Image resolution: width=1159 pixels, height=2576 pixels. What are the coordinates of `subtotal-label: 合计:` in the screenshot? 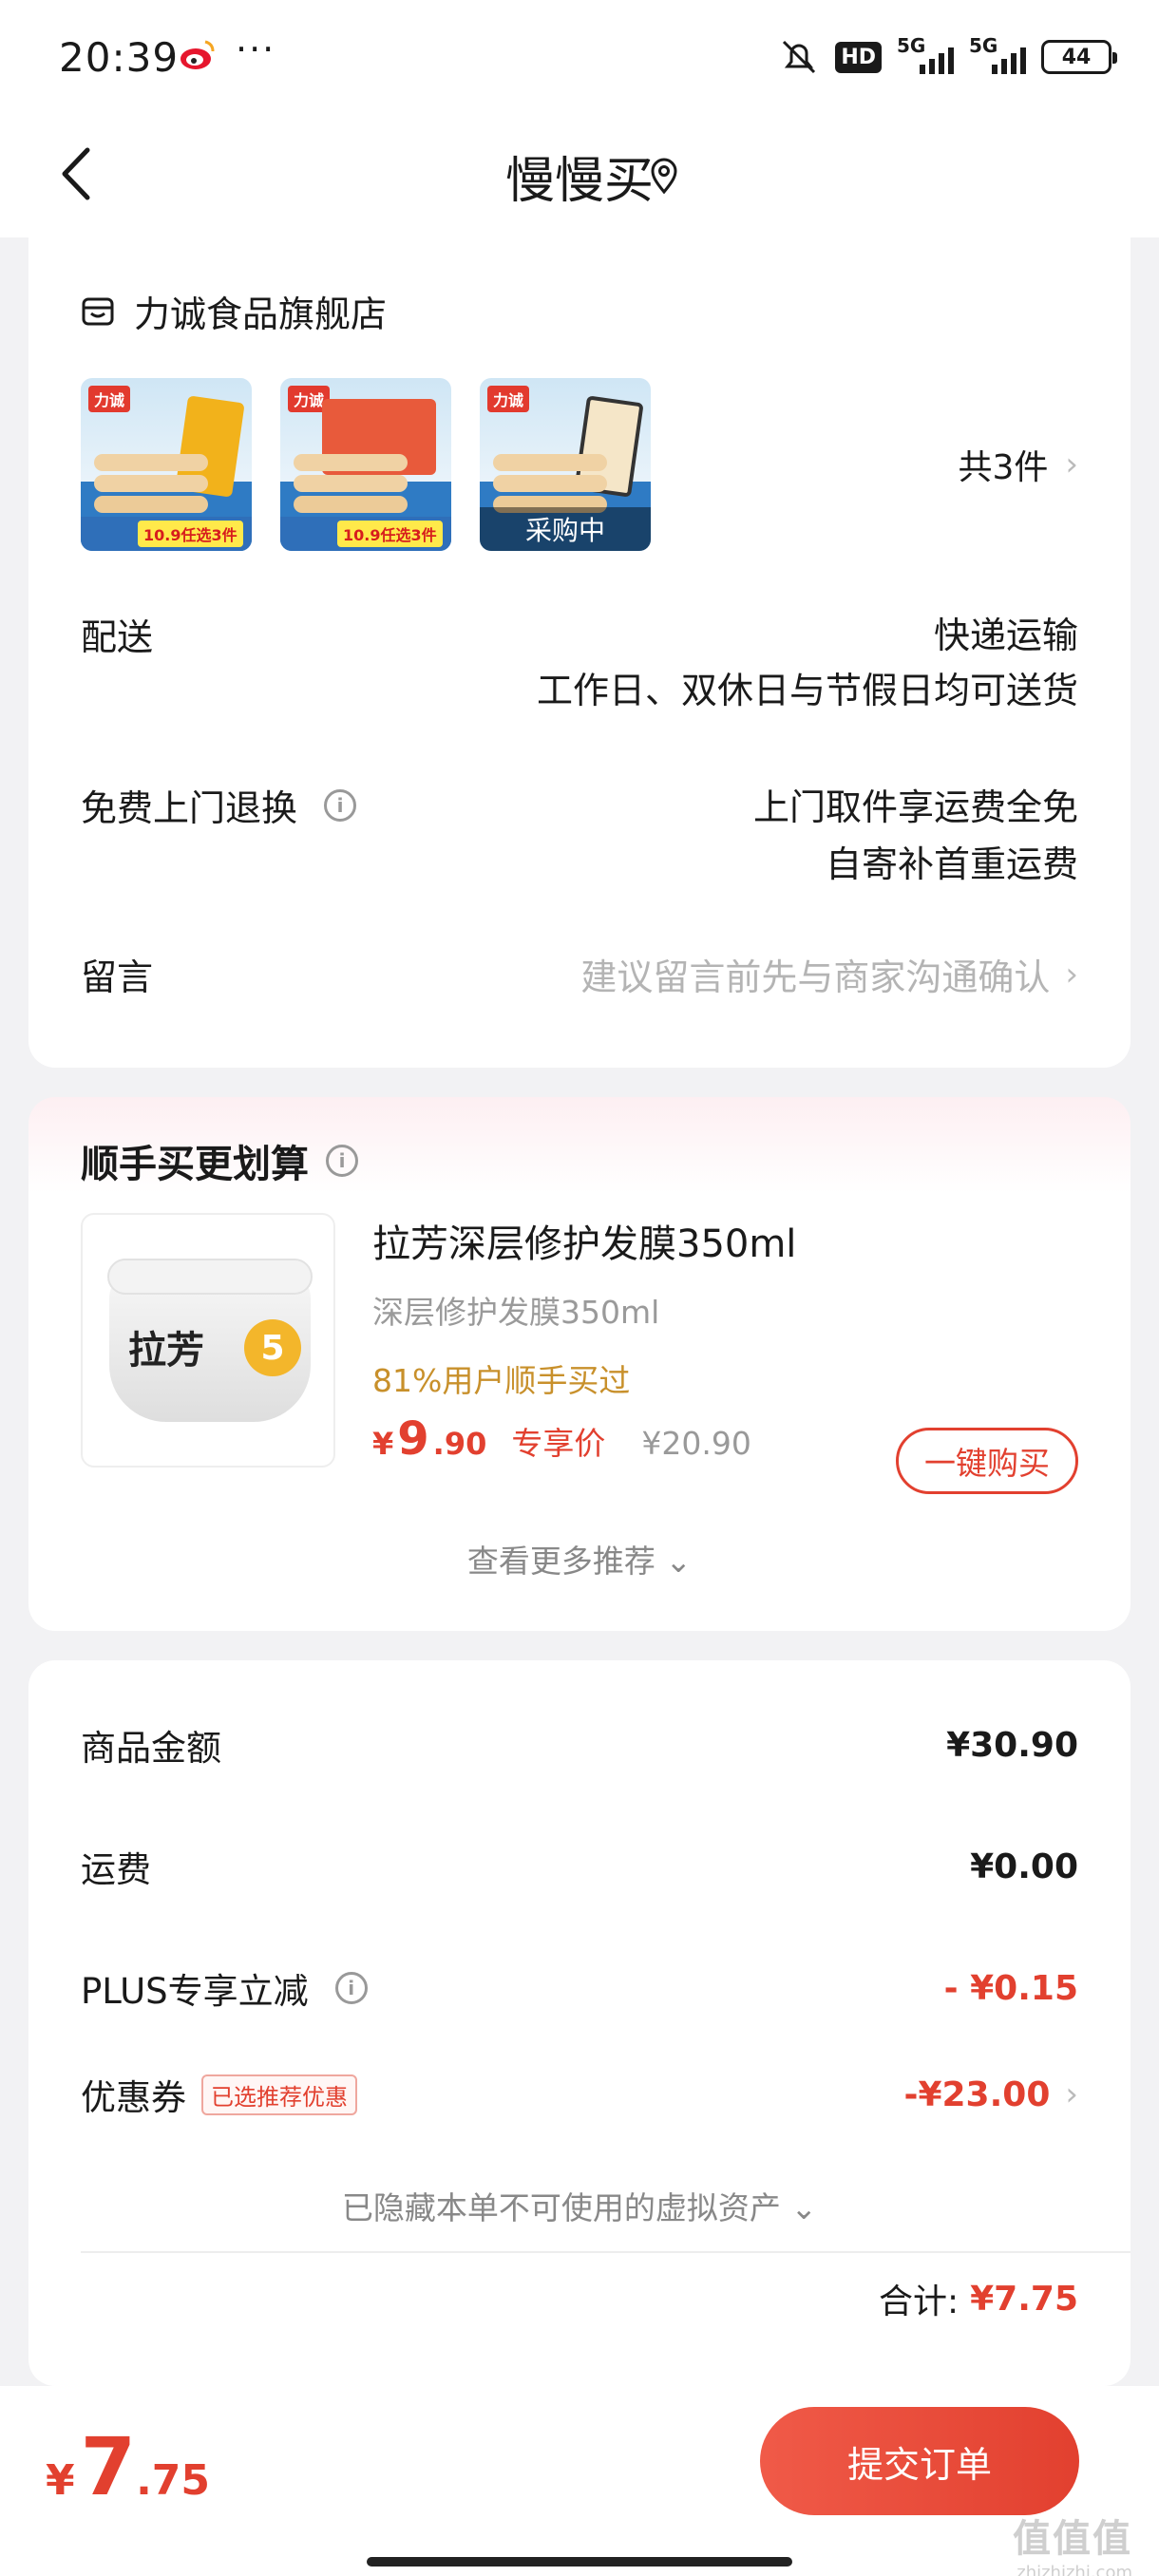 It's located at (919, 2301).